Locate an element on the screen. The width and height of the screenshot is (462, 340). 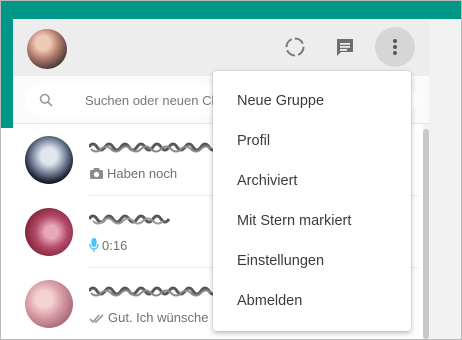
preview-text: Haben noch is located at coordinates (142, 173).